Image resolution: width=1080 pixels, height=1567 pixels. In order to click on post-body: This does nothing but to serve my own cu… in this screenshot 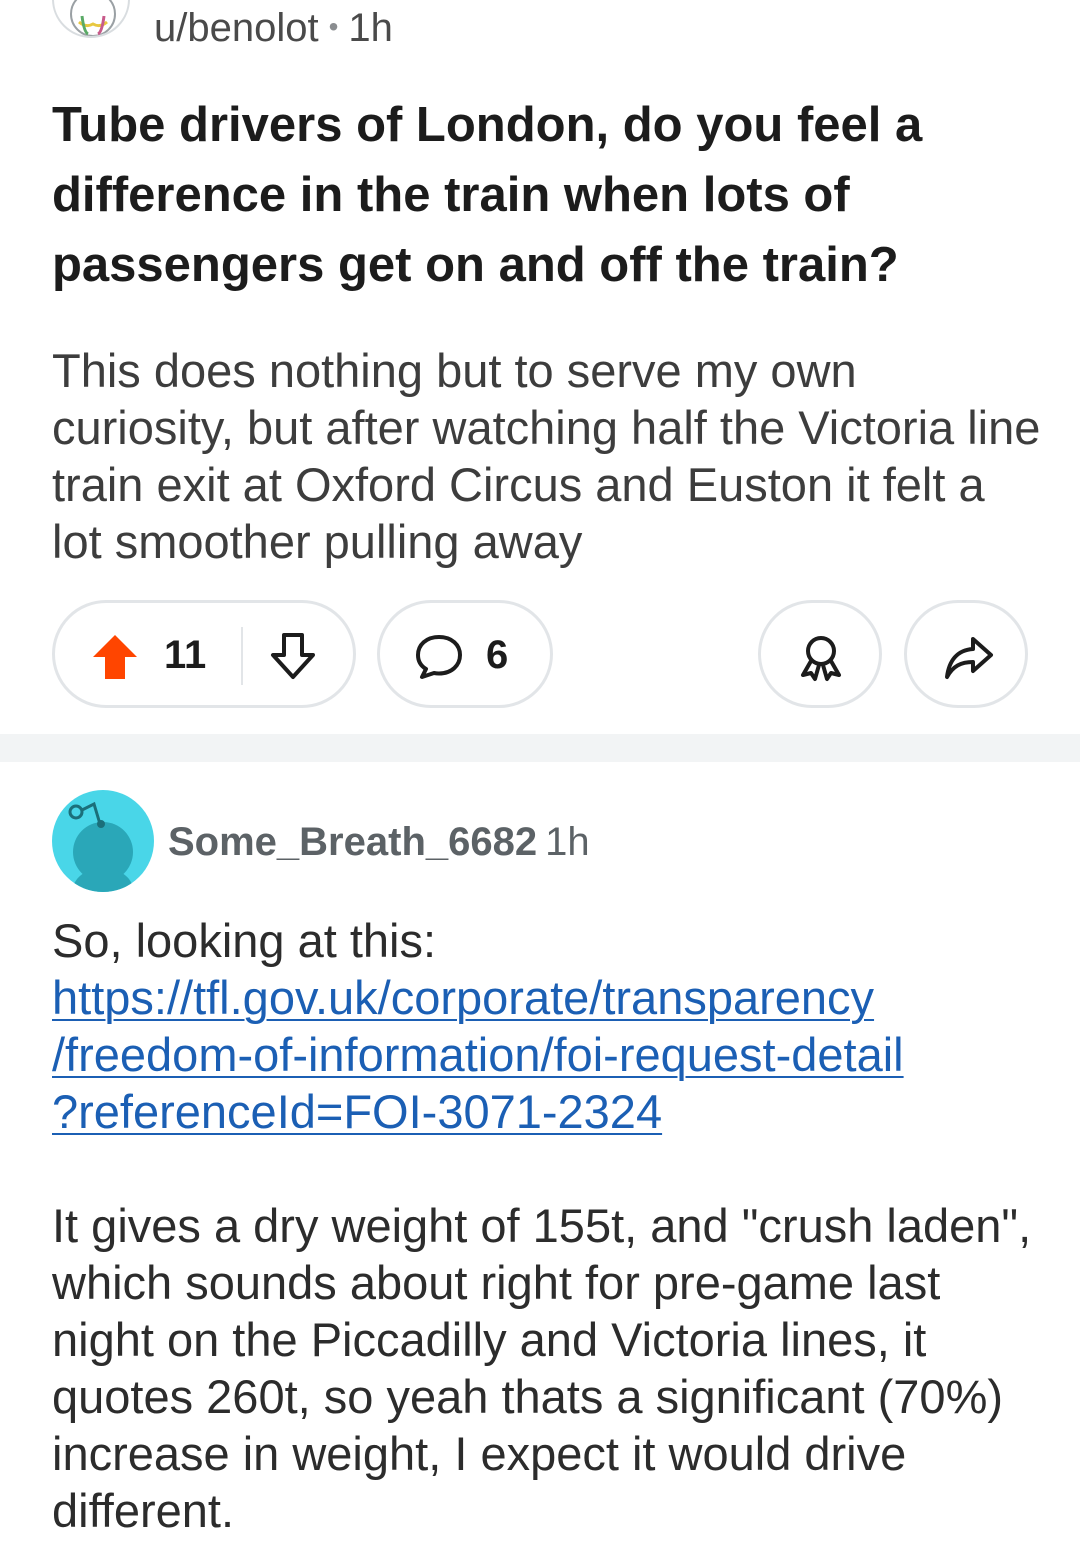, I will do `click(546, 456)`.